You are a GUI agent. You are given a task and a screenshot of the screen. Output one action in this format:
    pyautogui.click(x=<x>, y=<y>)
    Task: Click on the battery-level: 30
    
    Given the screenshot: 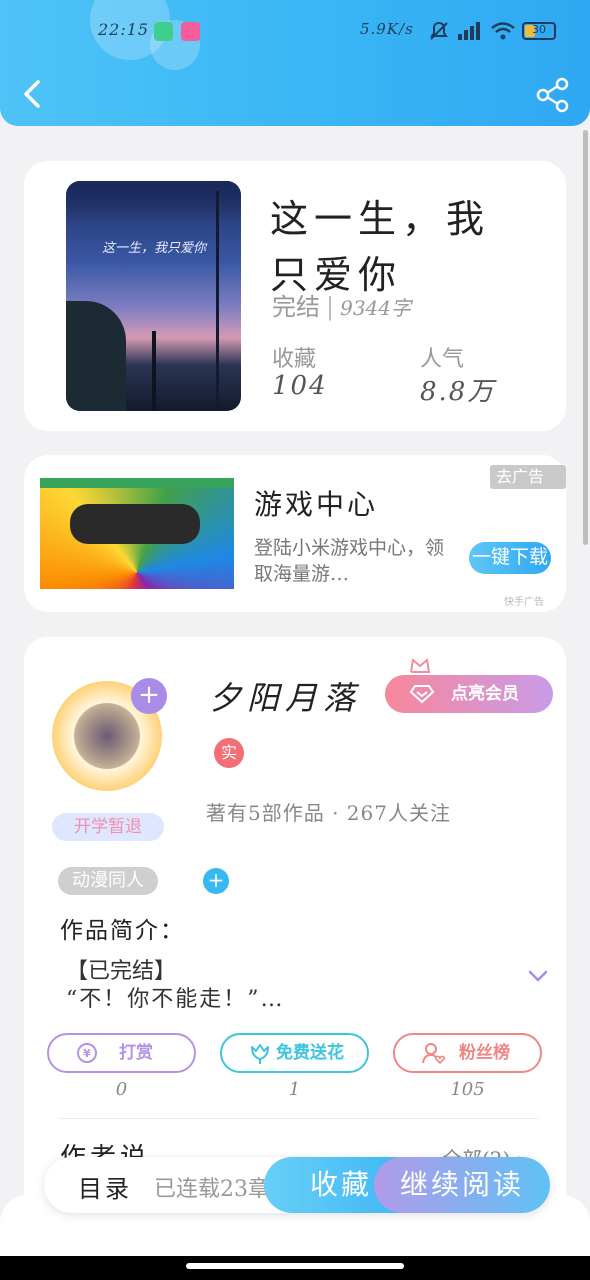 What is the action you would take?
    pyautogui.click(x=539, y=29)
    